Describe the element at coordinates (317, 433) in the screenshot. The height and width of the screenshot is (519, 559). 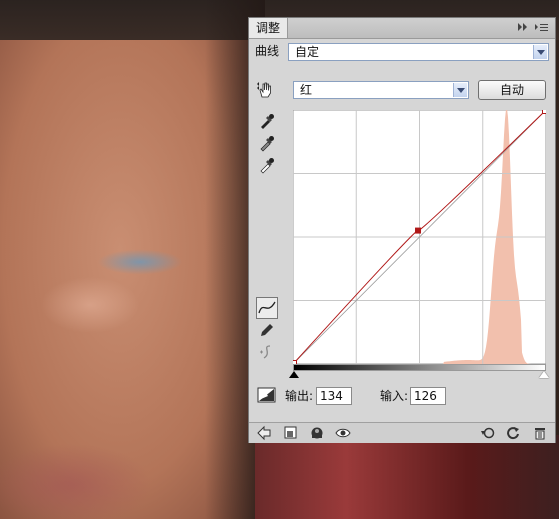
I see `mask-icon` at that location.